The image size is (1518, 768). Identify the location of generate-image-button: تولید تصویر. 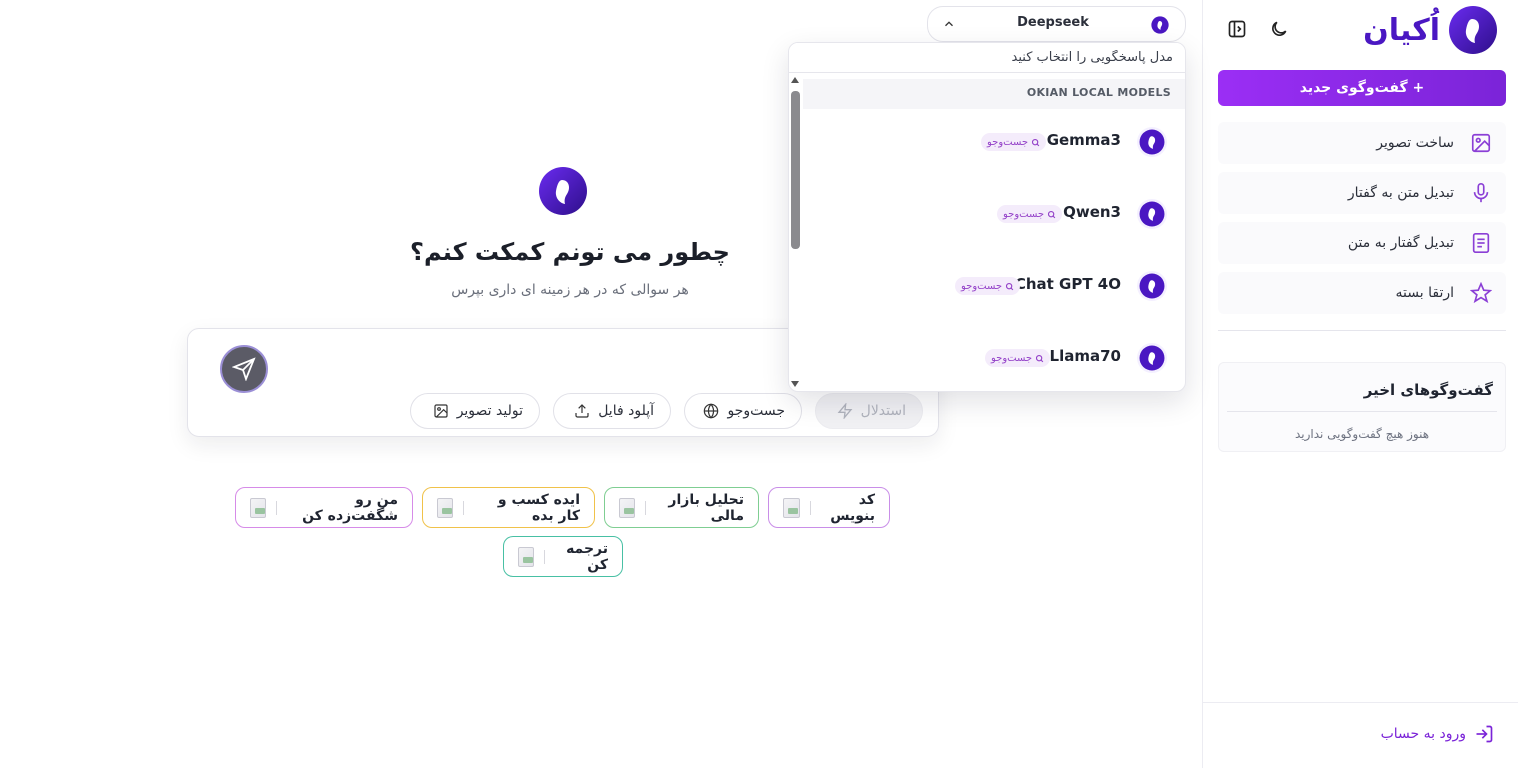
(475, 411).